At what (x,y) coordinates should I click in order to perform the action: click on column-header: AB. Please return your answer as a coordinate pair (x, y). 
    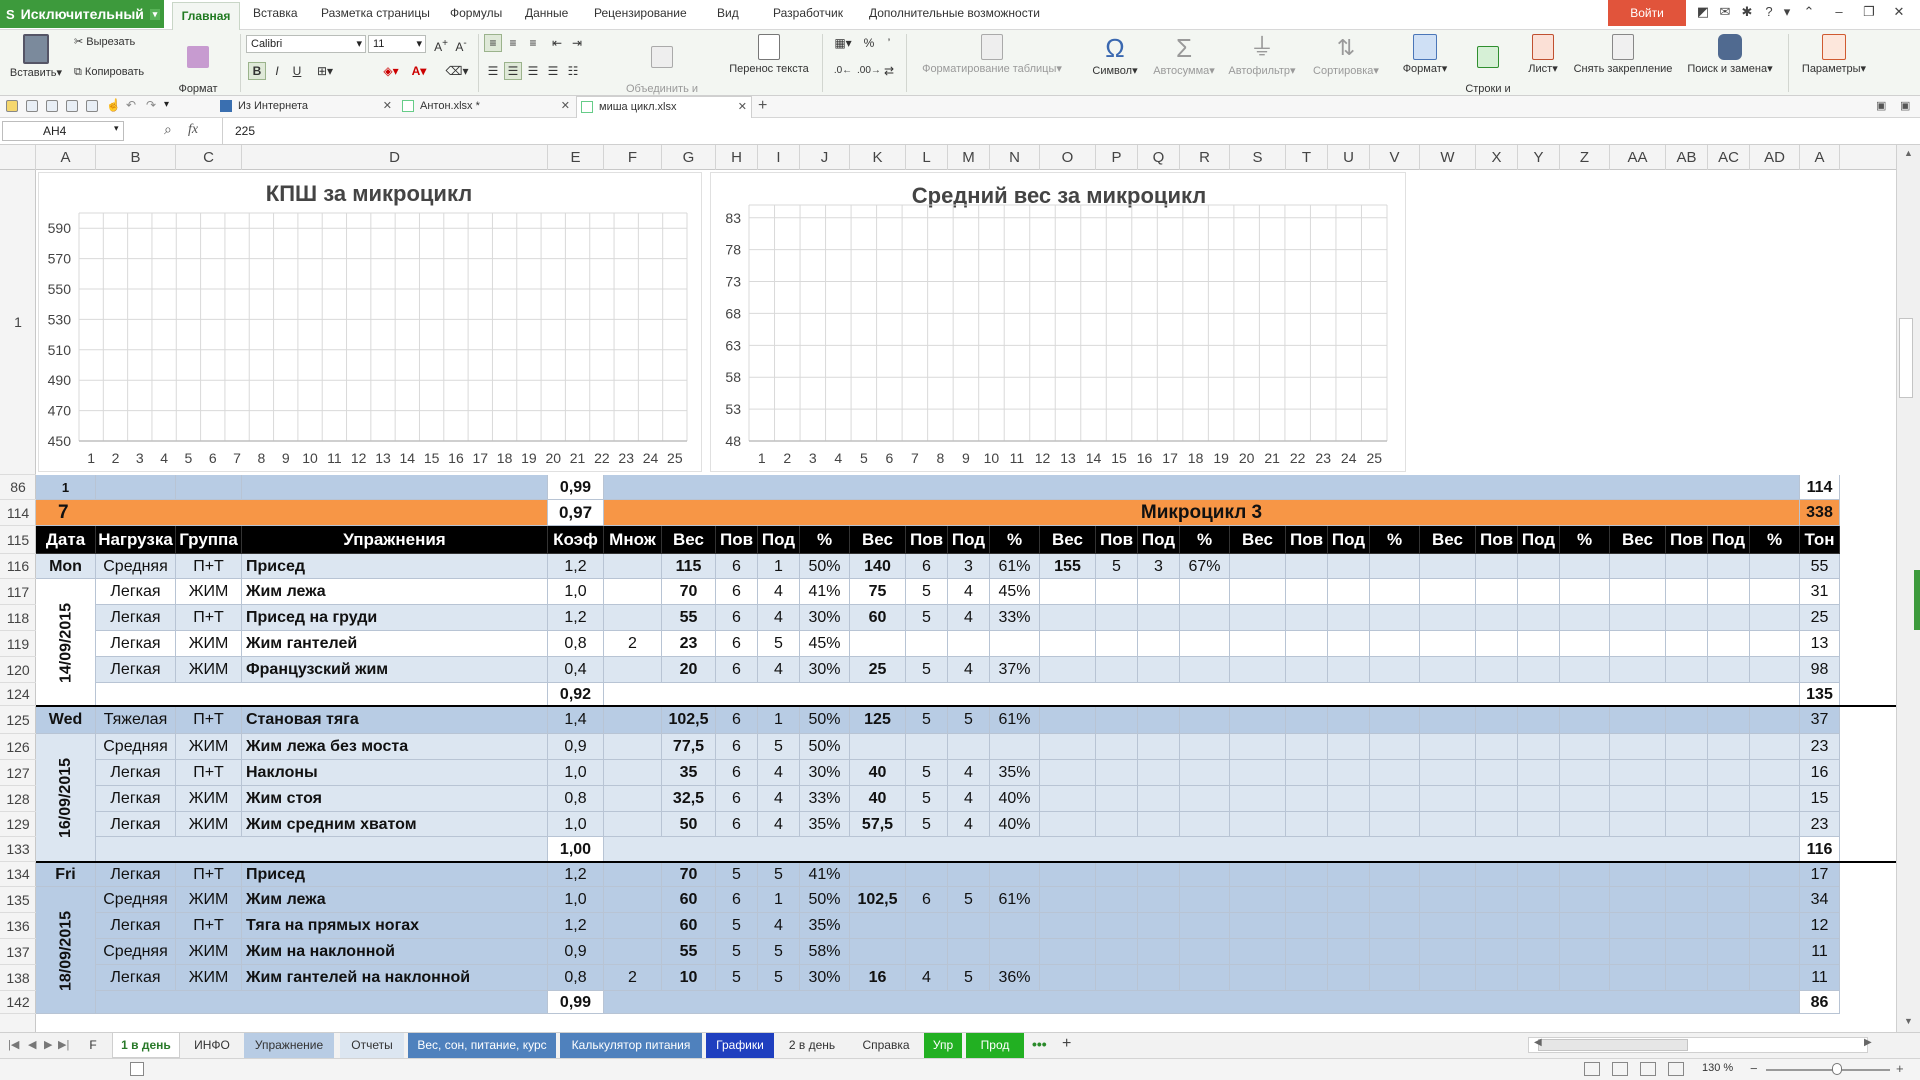
    Looking at the image, I should click on (1687, 157).